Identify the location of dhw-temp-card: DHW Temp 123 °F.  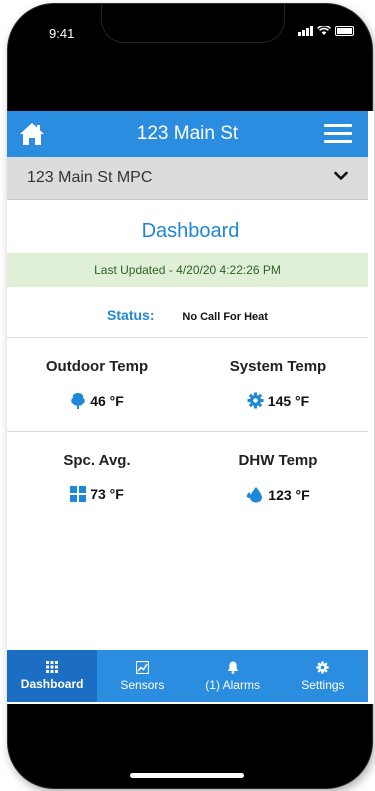
(278, 477).